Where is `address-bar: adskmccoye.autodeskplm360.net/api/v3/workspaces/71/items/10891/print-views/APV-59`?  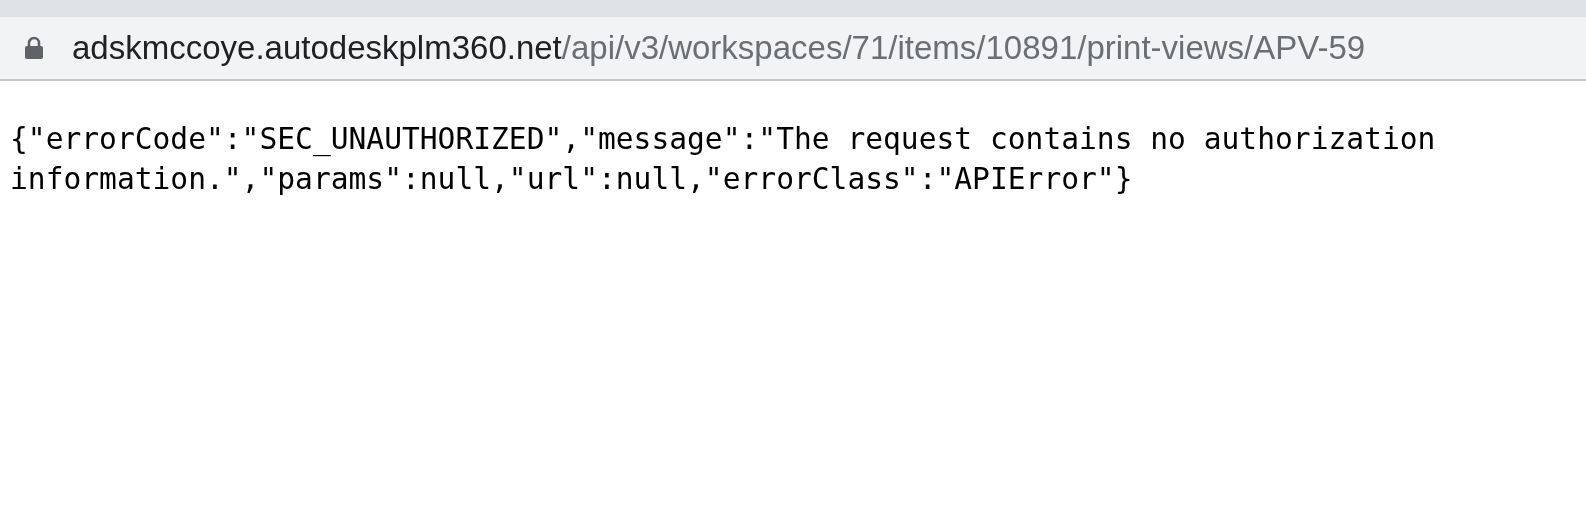 address-bar: adskmccoye.autodeskplm360.net/api/v3/workspaces/71/items/10891/print-views/APV-59 is located at coordinates (793, 49).